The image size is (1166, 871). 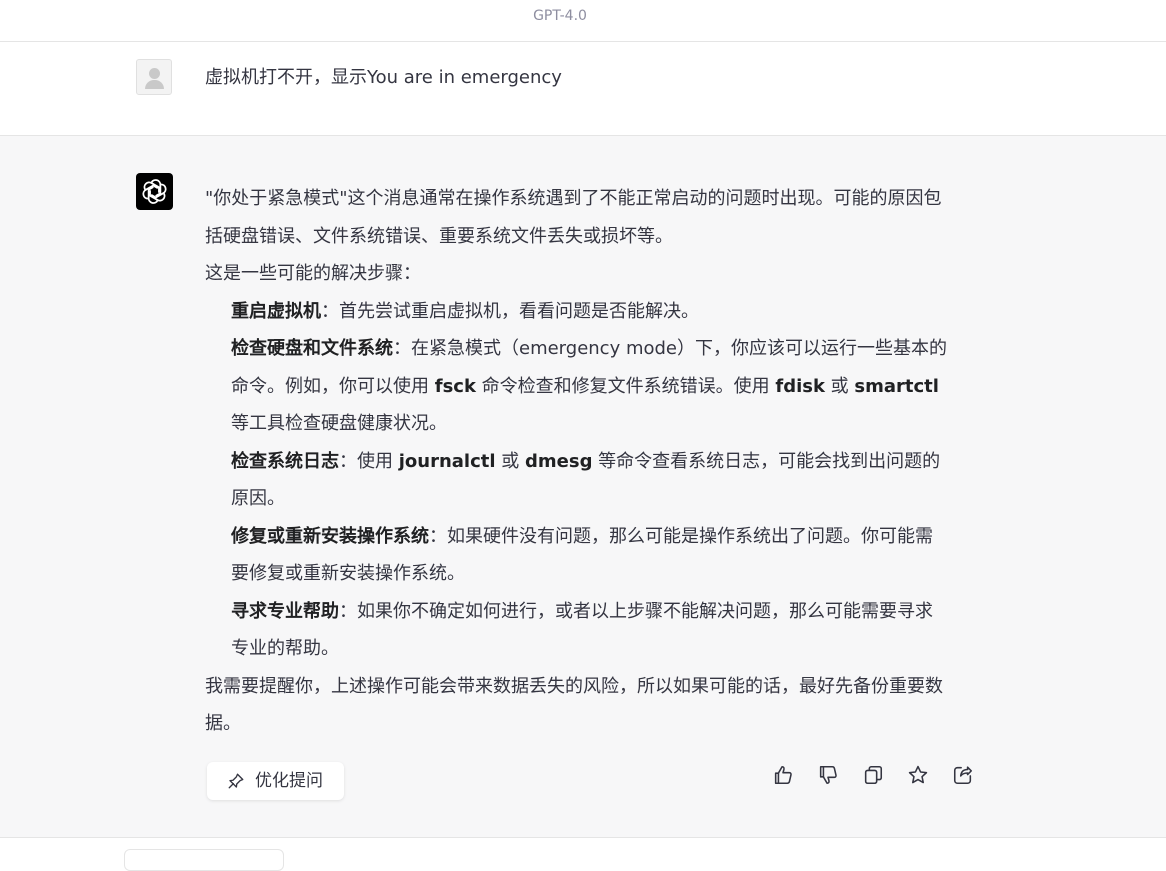 What do you see at coordinates (285, 461) in the screenshot?
I see `step-title: 检查系统日志` at bounding box center [285, 461].